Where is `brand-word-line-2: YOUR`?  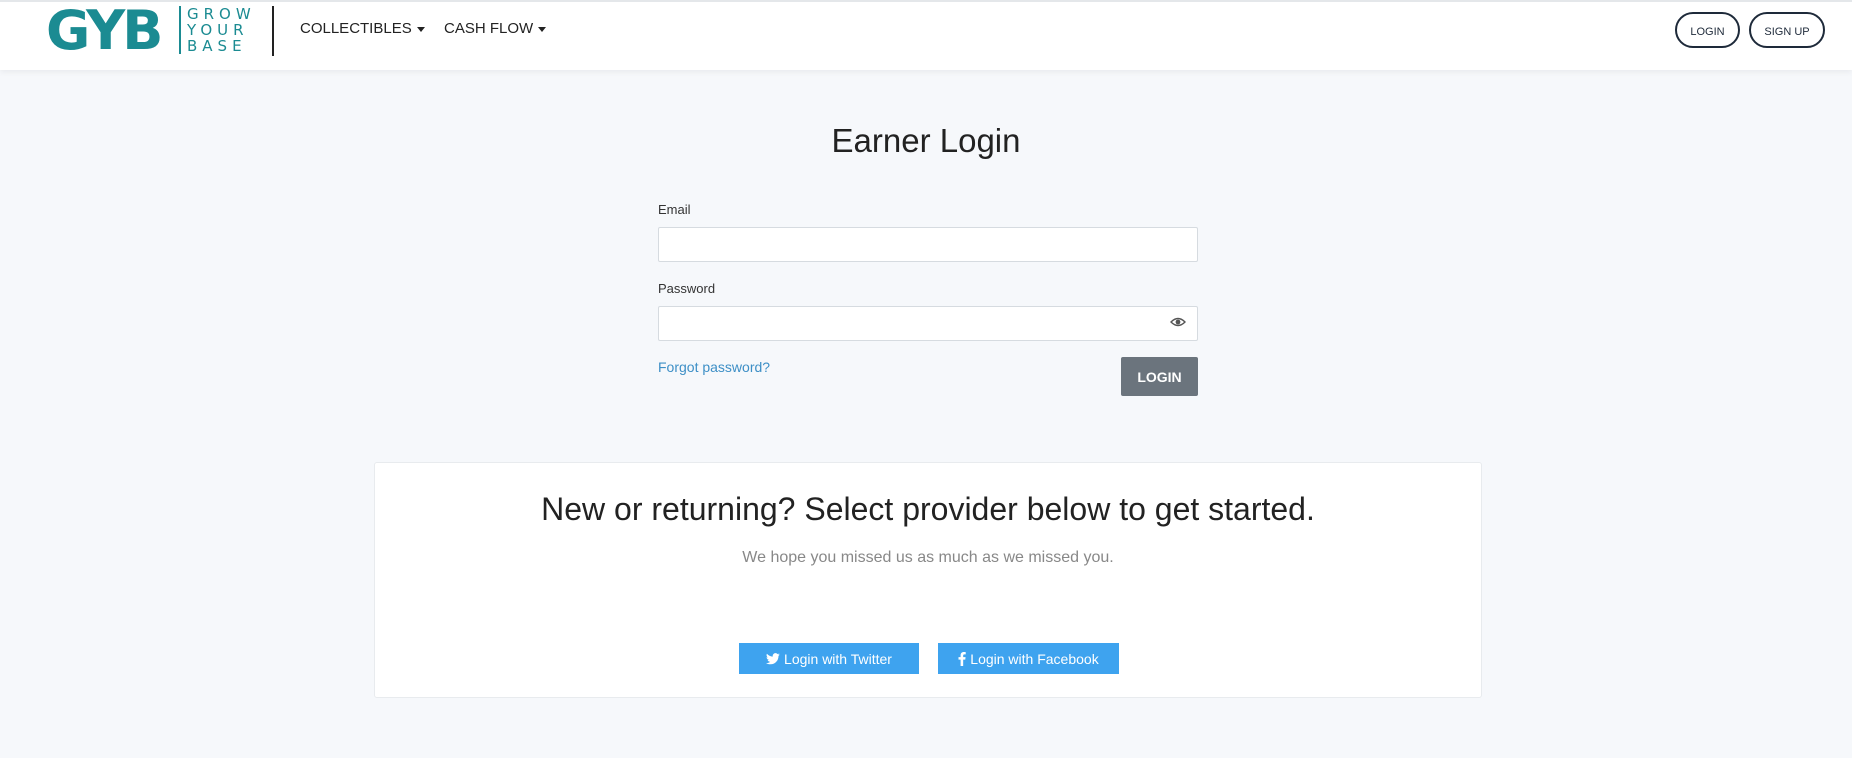
brand-word-line-2: YOUR is located at coordinates (218, 30).